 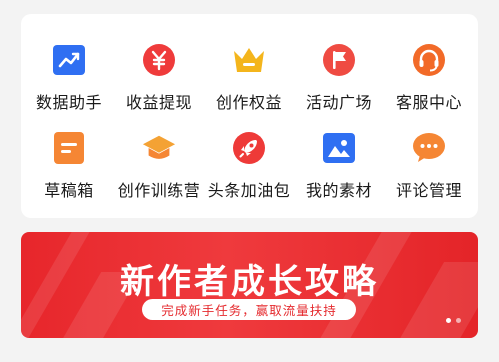 What do you see at coordinates (248, 102) in the screenshot?
I see `tool-label: 创作权益` at bounding box center [248, 102].